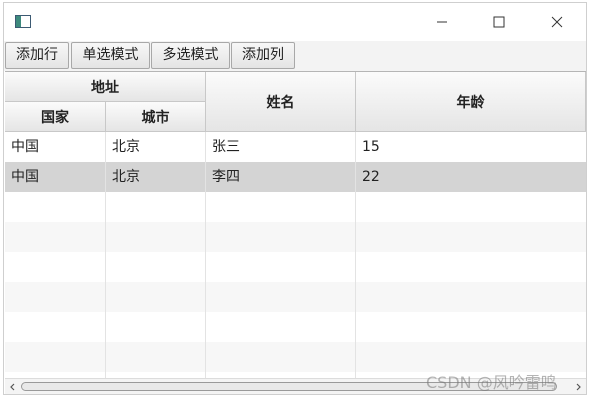 The height and width of the screenshot is (397, 591). I want to click on column-header-age: 年龄, so click(471, 102).